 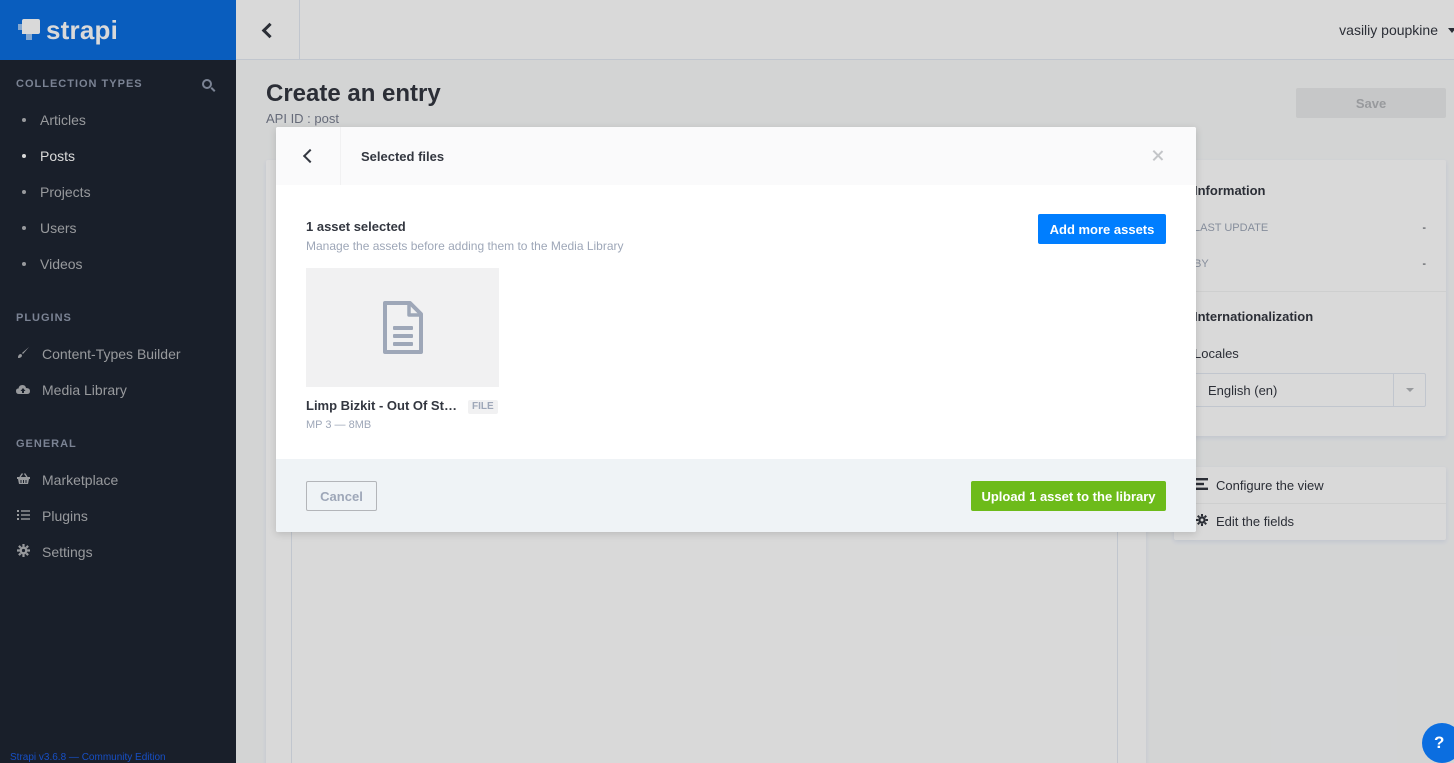 What do you see at coordinates (1102, 229) in the screenshot?
I see `add-more-assets-button: Add more assets` at bounding box center [1102, 229].